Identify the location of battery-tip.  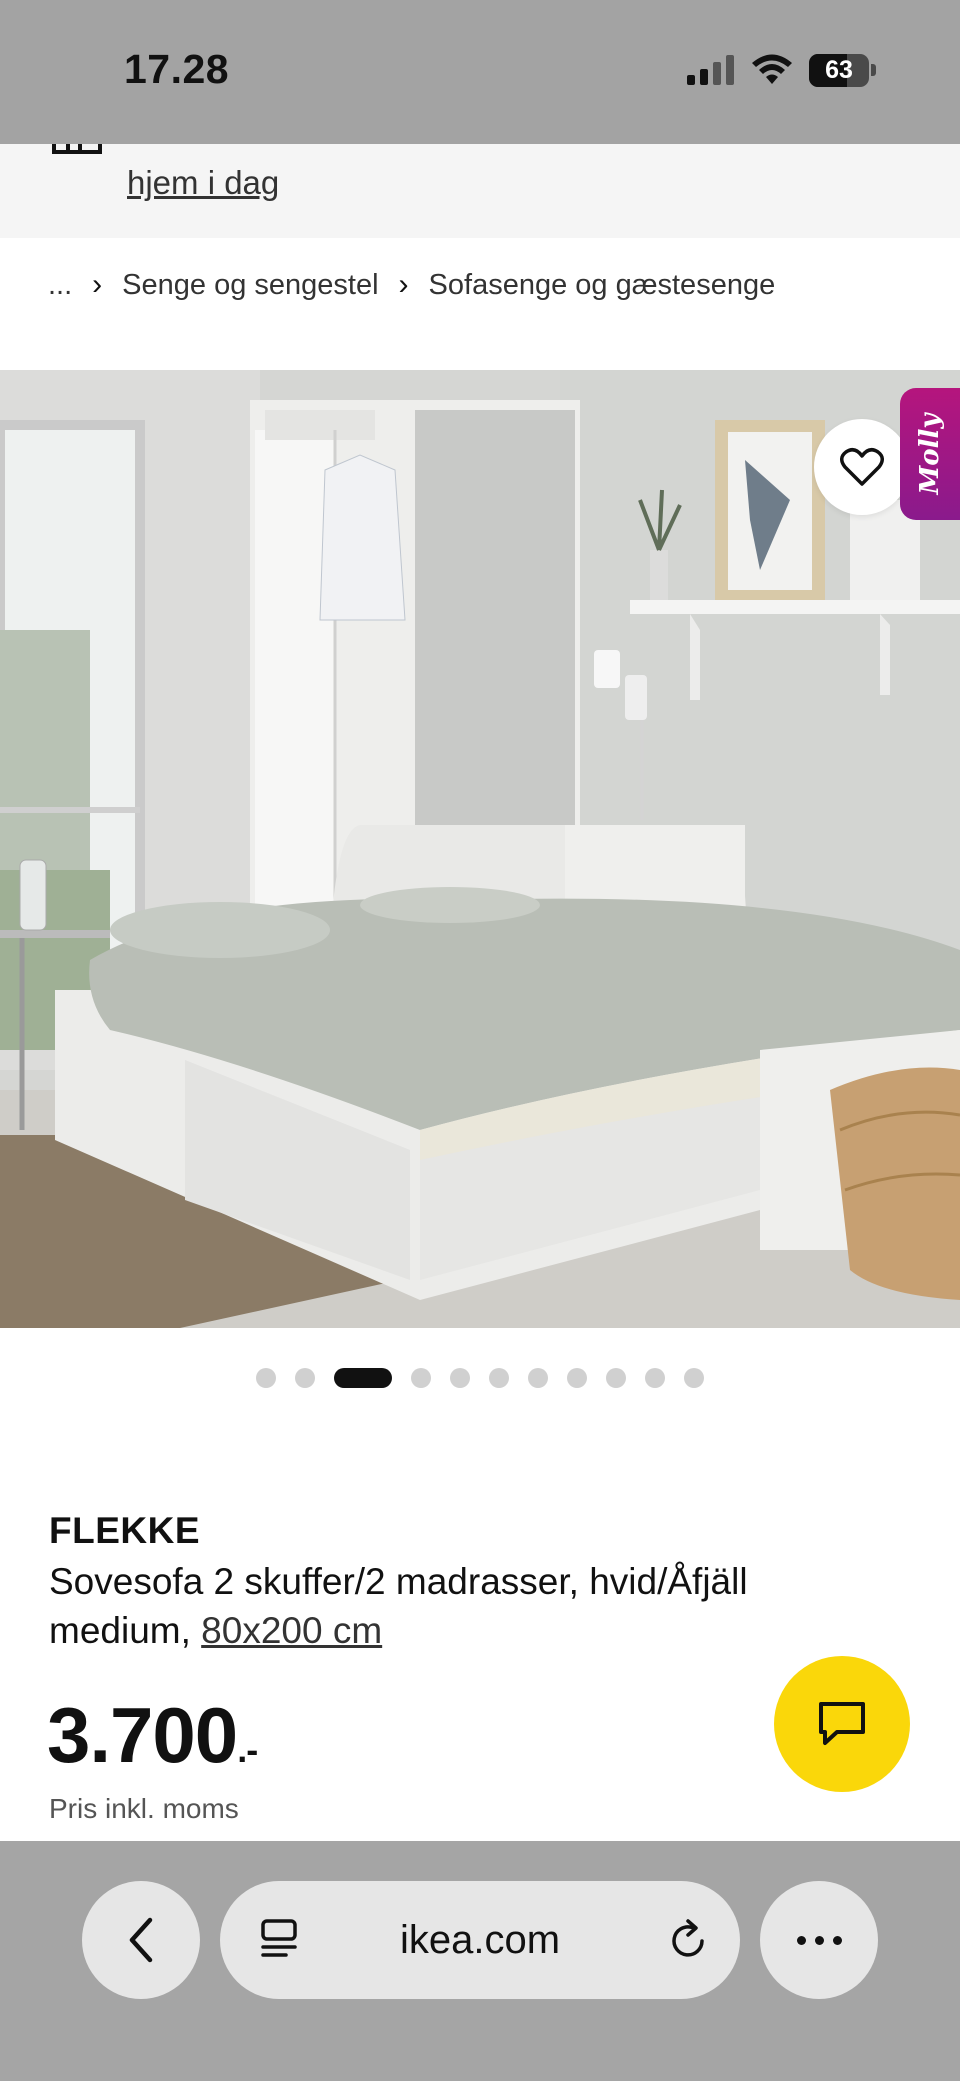
(873, 70).